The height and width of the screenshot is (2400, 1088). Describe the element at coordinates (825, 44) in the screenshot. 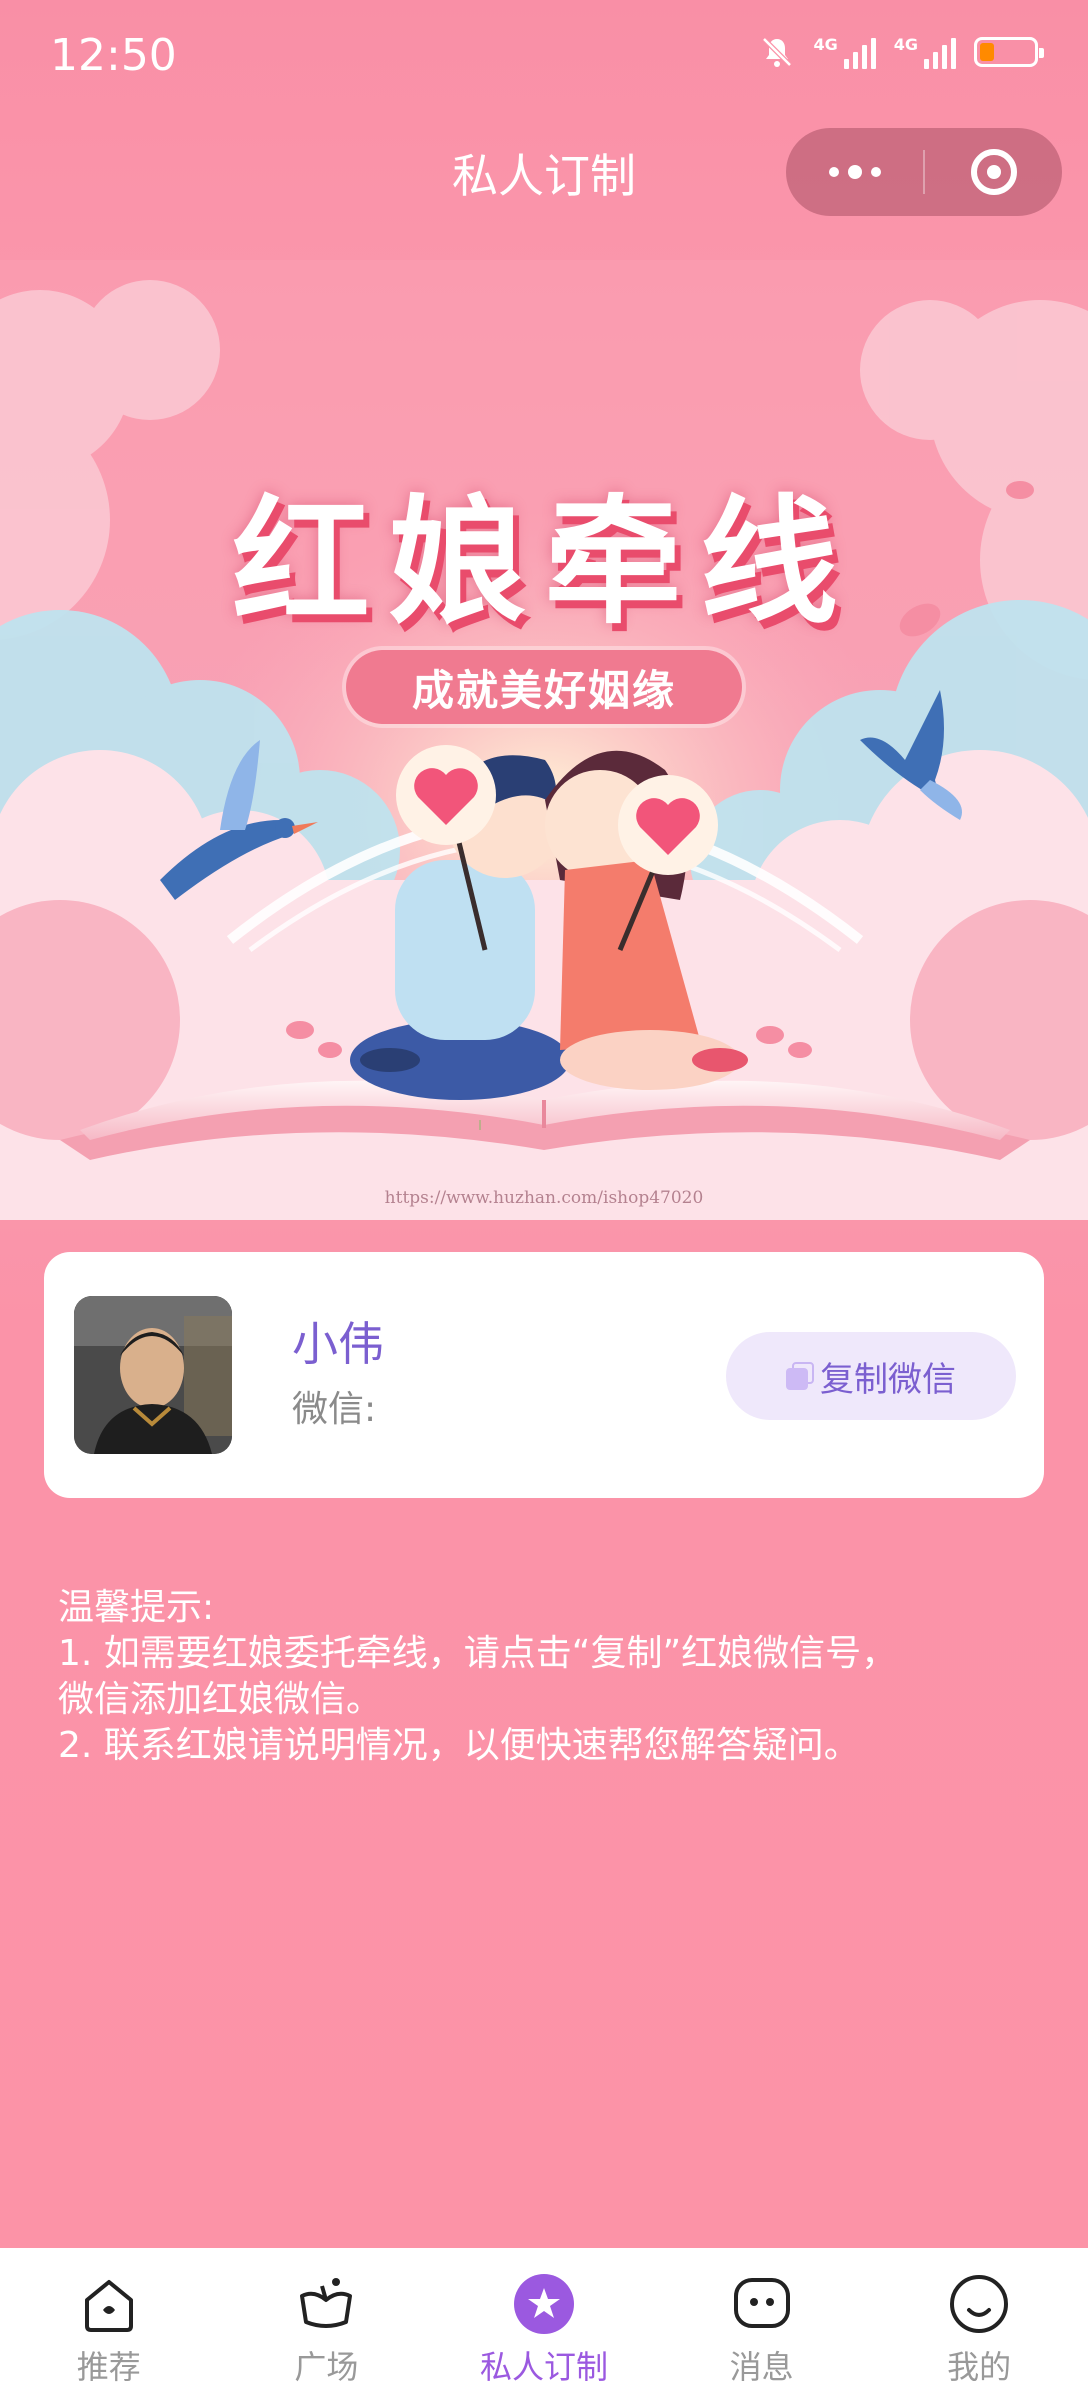

I see `network-type-1: 4G` at that location.